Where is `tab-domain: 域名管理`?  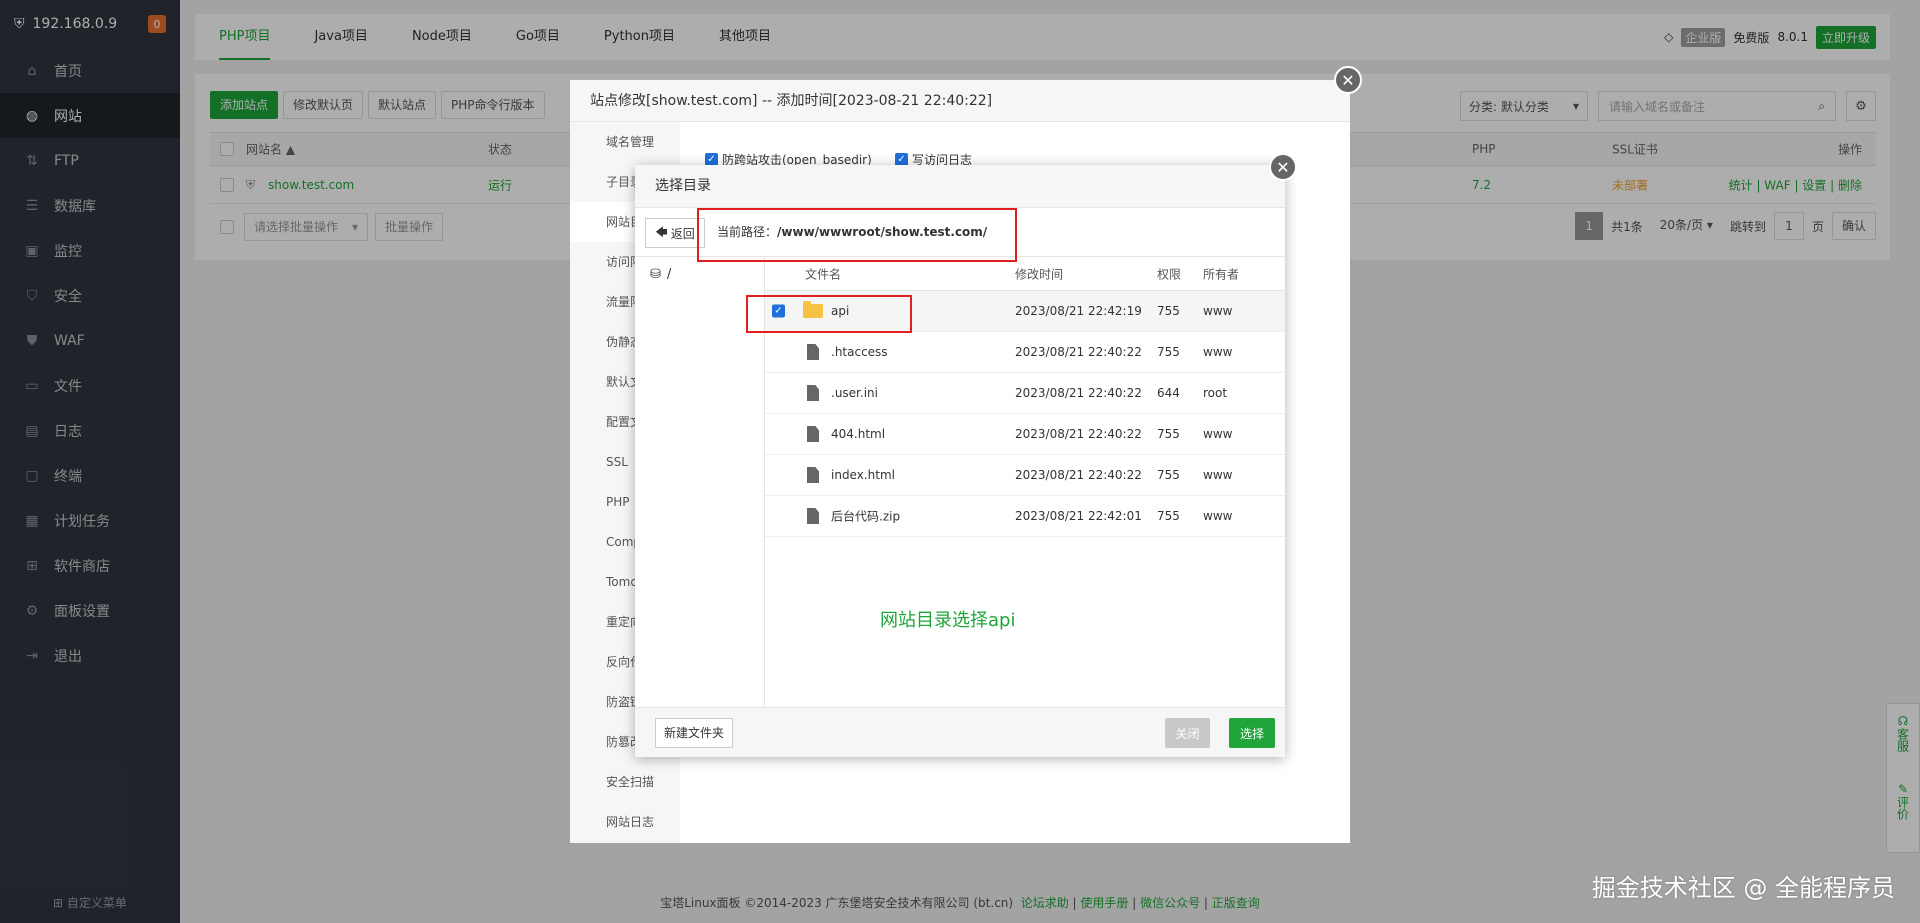
tab-domain: 域名管理 is located at coordinates (625, 142).